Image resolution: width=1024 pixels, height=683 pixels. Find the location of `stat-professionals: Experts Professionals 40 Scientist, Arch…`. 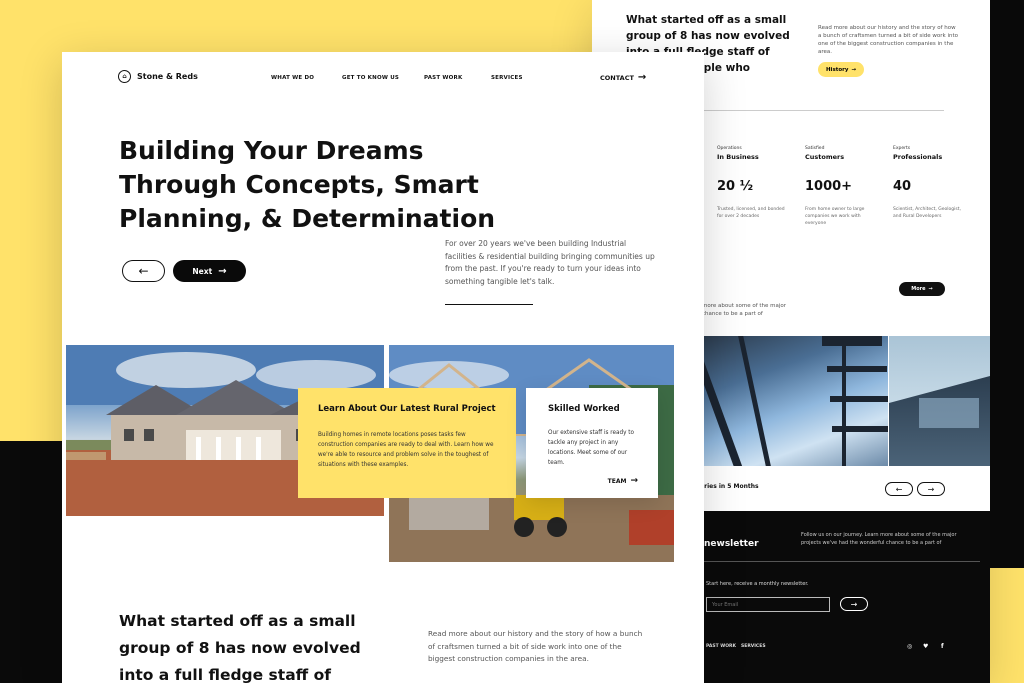

stat-professionals: Experts Professionals 40 Scientist, Arch… is located at coordinates (928, 183).